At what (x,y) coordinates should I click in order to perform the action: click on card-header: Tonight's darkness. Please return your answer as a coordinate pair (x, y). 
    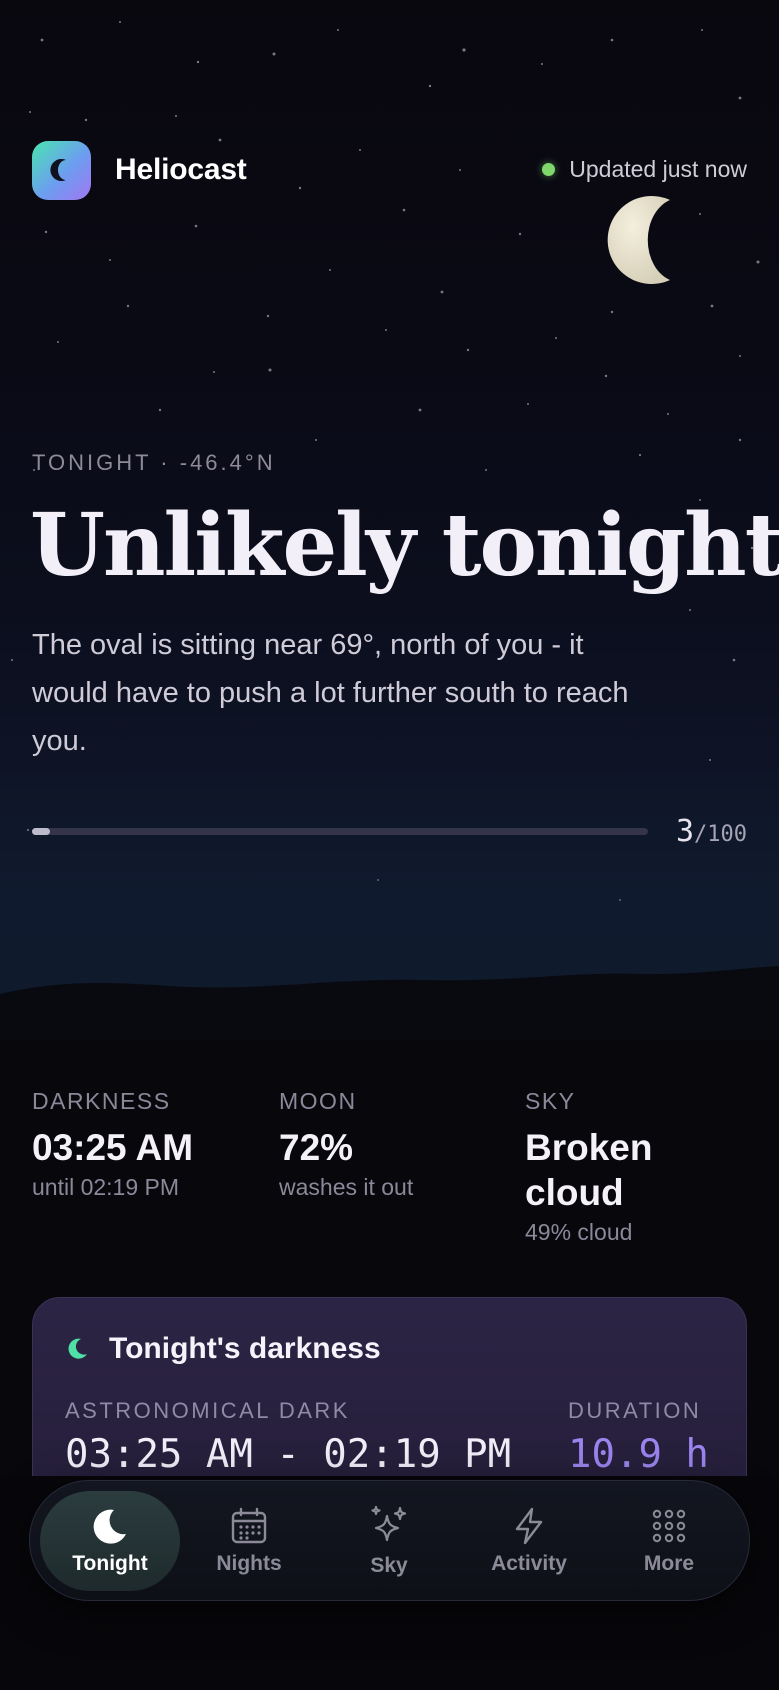
    Looking at the image, I should click on (223, 1349).